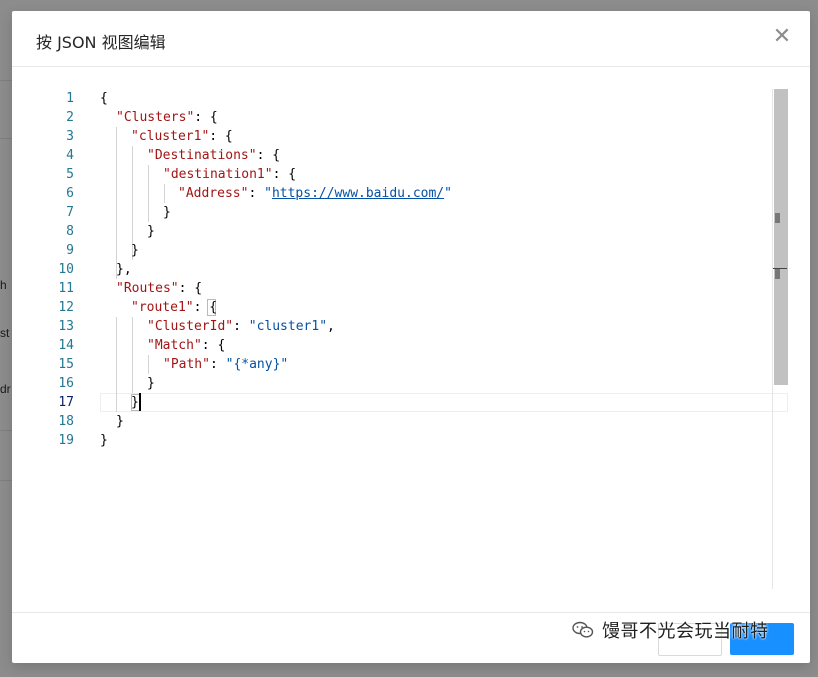  What do you see at coordinates (70, 212) in the screenshot?
I see `line-number: 7` at bounding box center [70, 212].